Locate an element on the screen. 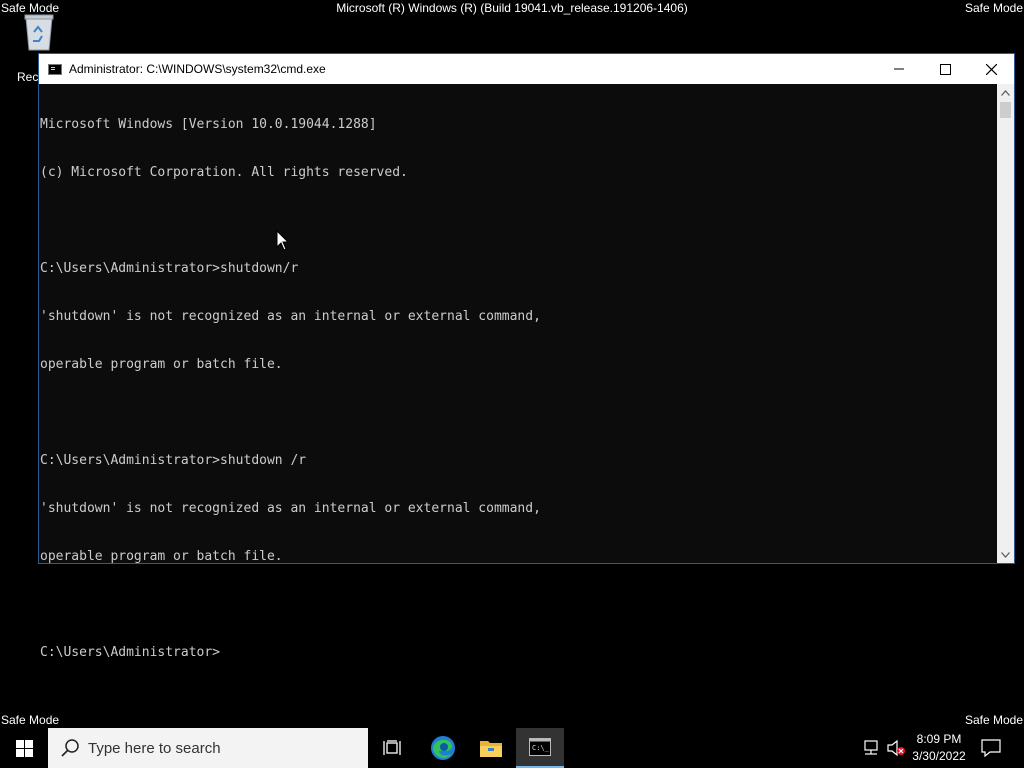  taskbar-search-box: Type here to search is located at coordinates (208, 748).